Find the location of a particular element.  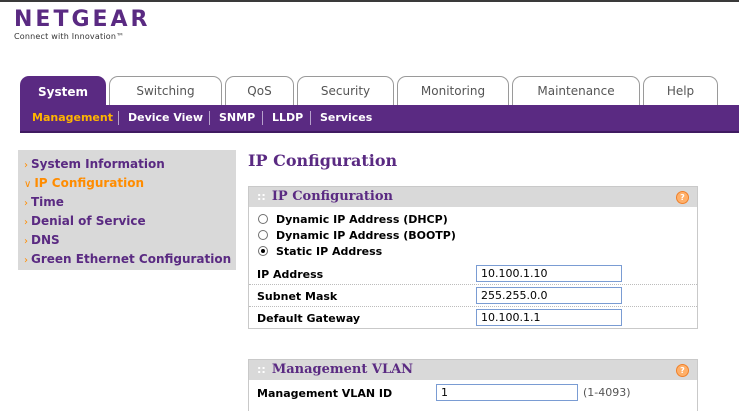

radio-static: Static IP Address is located at coordinates (473, 251).